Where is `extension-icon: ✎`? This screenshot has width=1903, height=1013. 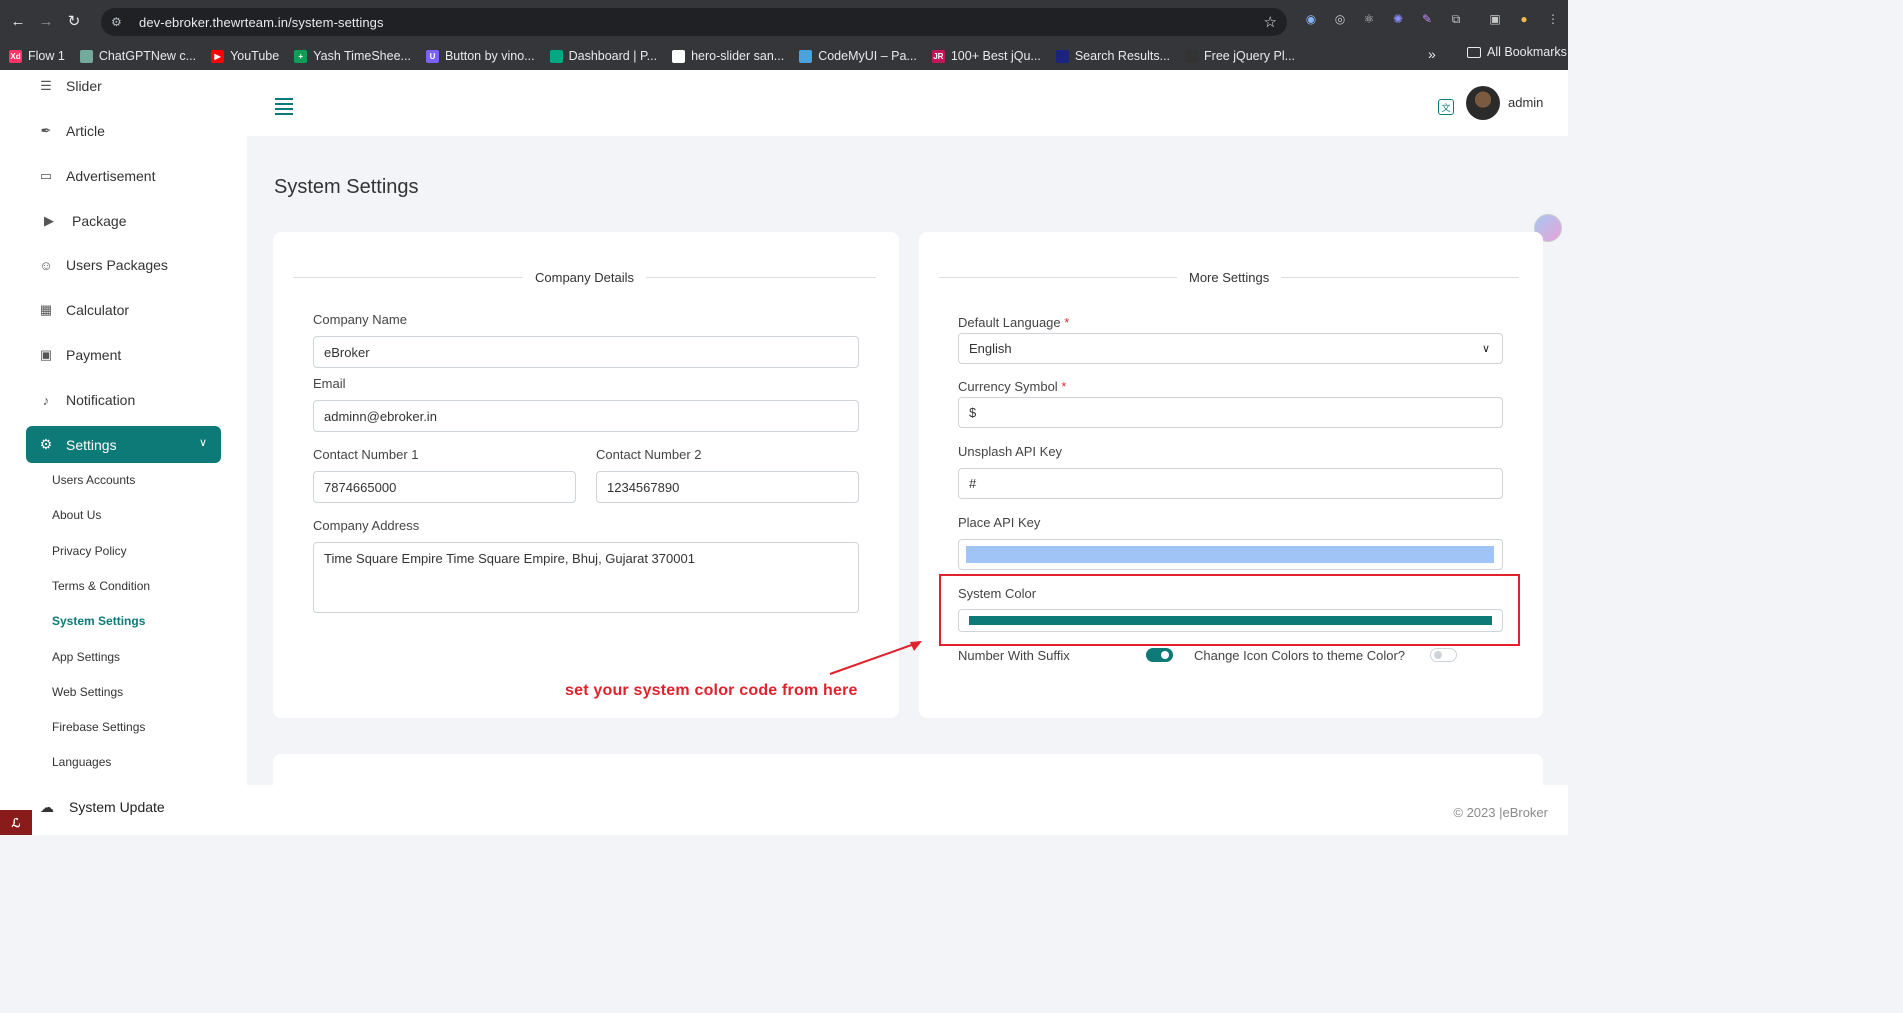 extension-icon: ✎ is located at coordinates (1427, 19).